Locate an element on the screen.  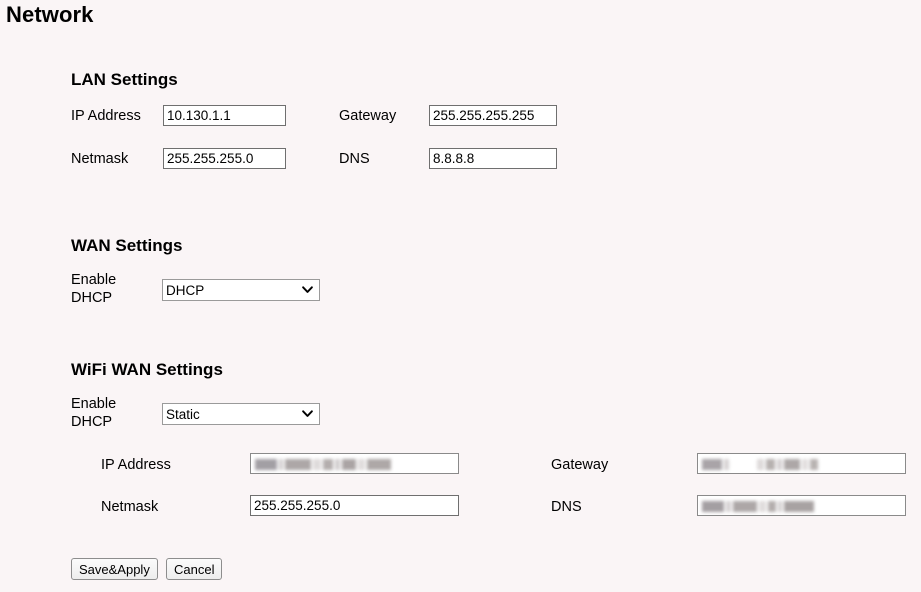
wifi-wan-netmask-input is located at coordinates (354, 505).